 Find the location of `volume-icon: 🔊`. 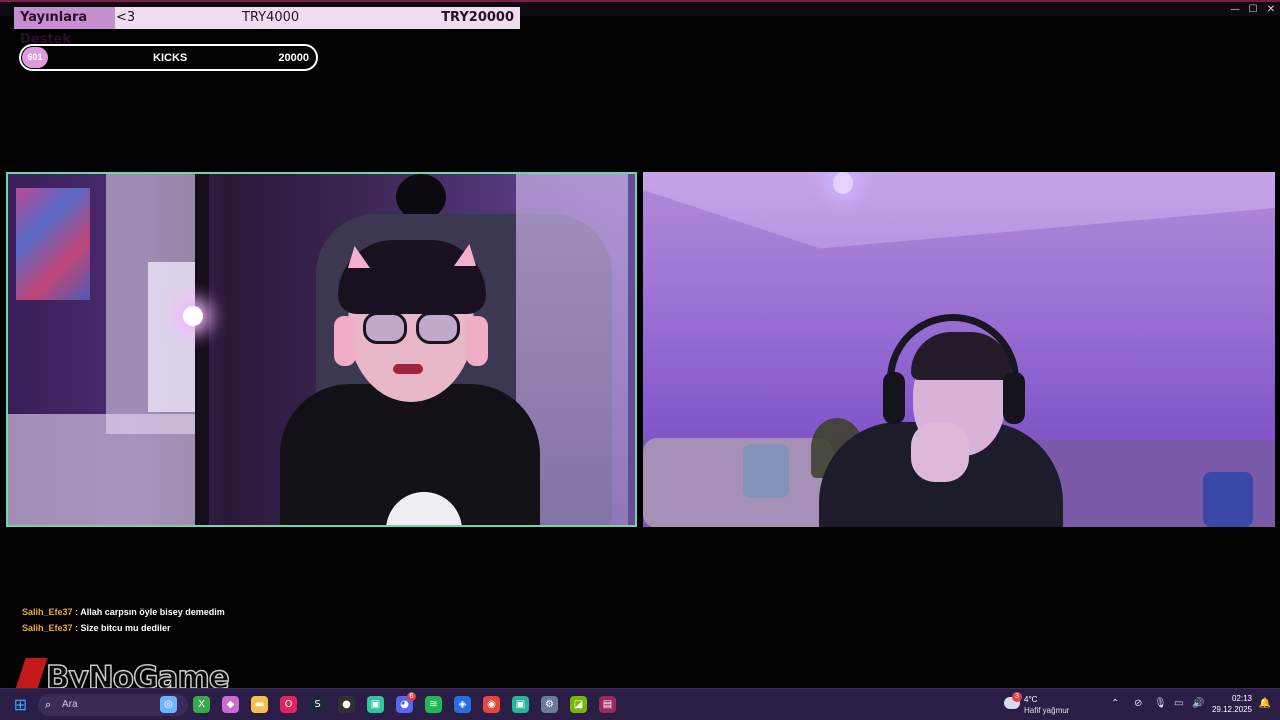

volume-icon: 🔊 is located at coordinates (1198, 703).